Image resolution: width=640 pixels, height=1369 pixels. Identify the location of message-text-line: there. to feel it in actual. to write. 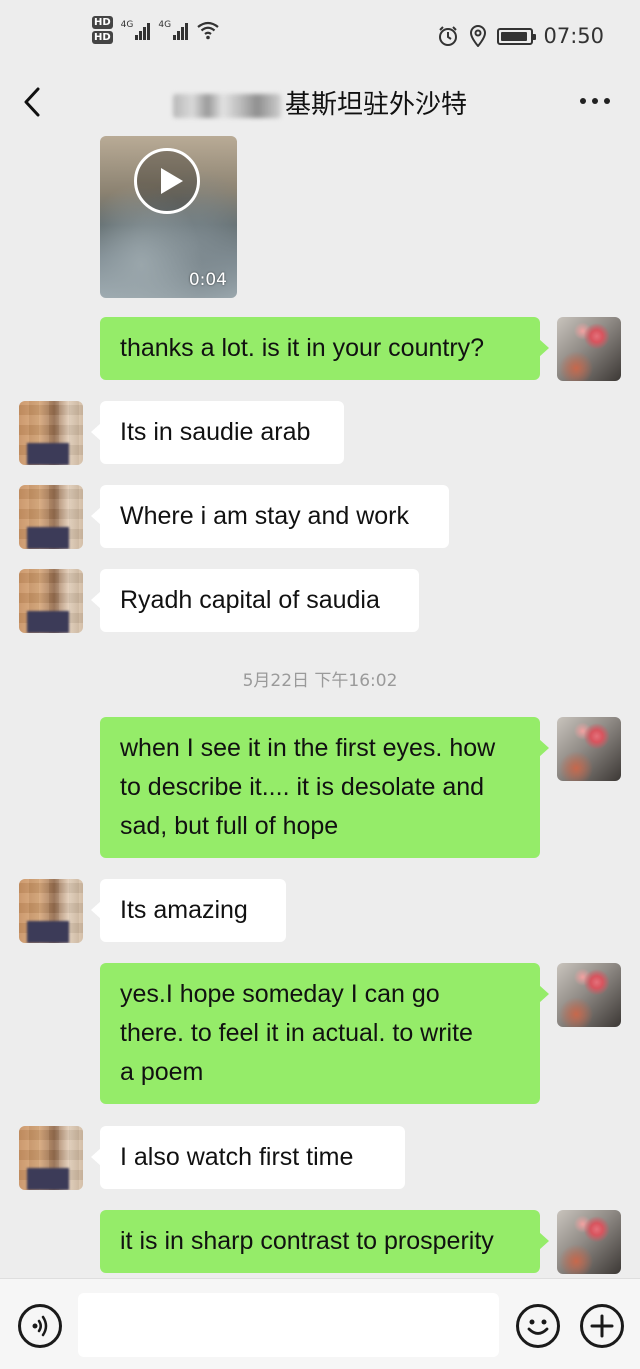
(296, 1033).